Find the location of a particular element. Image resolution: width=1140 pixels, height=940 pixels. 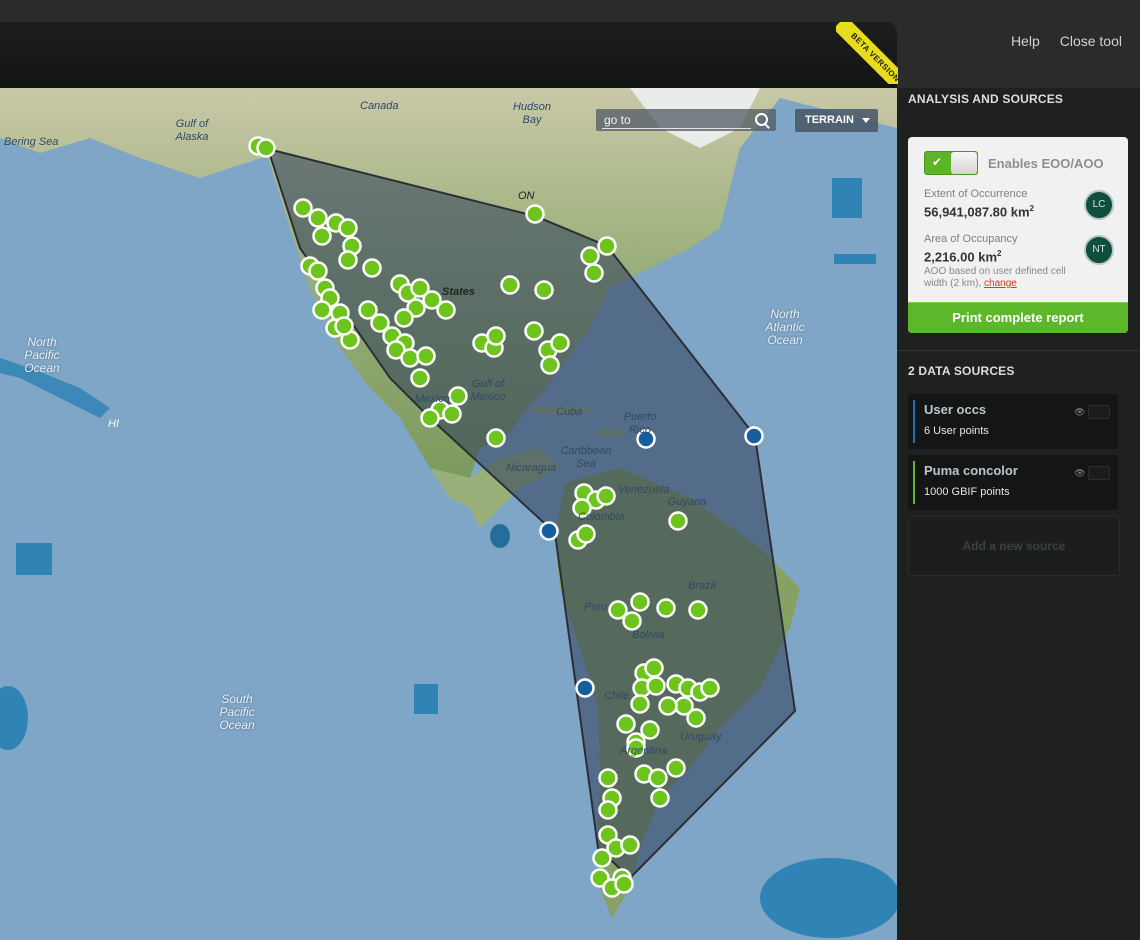

label-north-atlantic: North Atlantic Ocean is located at coordinates (785, 327).